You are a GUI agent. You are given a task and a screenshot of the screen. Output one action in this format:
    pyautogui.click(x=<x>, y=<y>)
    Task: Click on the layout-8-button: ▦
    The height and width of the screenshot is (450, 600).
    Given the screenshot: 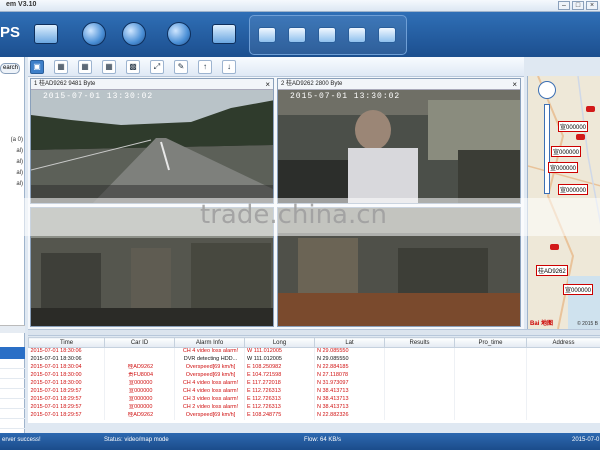 What is the action you would take?
    pyautogui.click(x=109, y=67)
    